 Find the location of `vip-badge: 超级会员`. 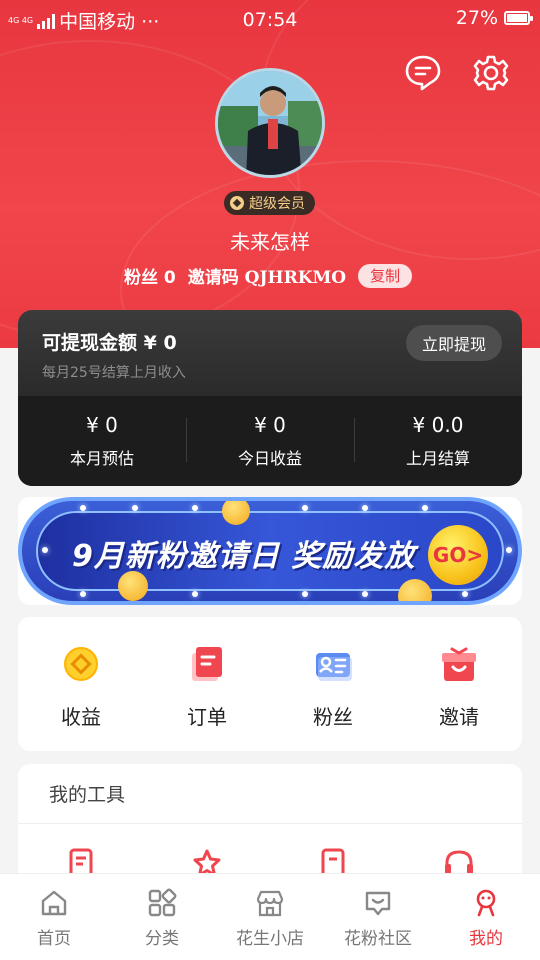

vip-badge: 超级会员 is located at coordinates (269, 203).